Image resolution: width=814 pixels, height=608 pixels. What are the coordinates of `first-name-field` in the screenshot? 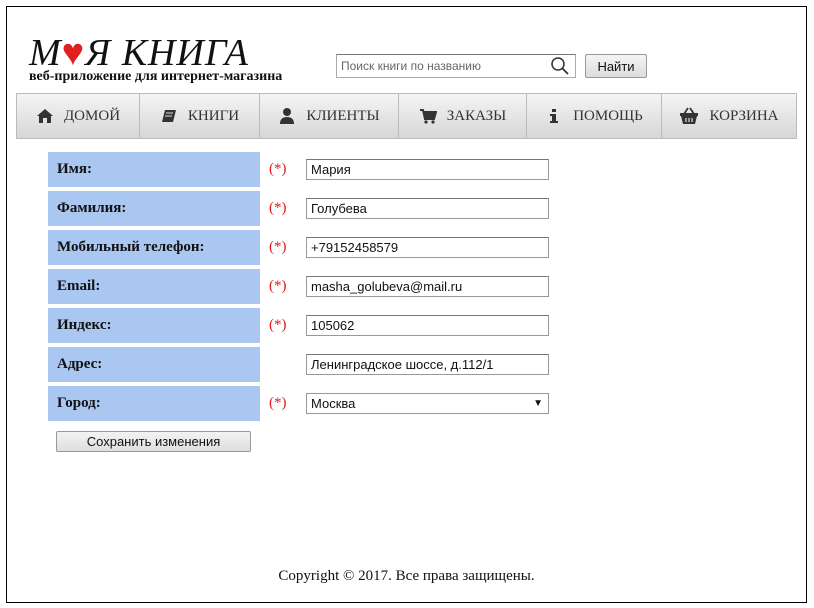 It's located at (427, 169).